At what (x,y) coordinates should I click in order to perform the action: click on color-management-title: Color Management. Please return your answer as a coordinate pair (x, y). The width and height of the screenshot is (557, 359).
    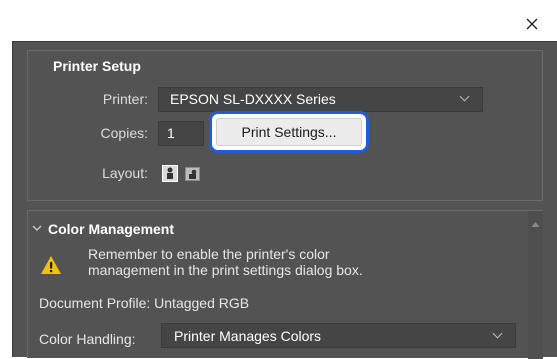
    Looking at the image, I should click on (111, 229).